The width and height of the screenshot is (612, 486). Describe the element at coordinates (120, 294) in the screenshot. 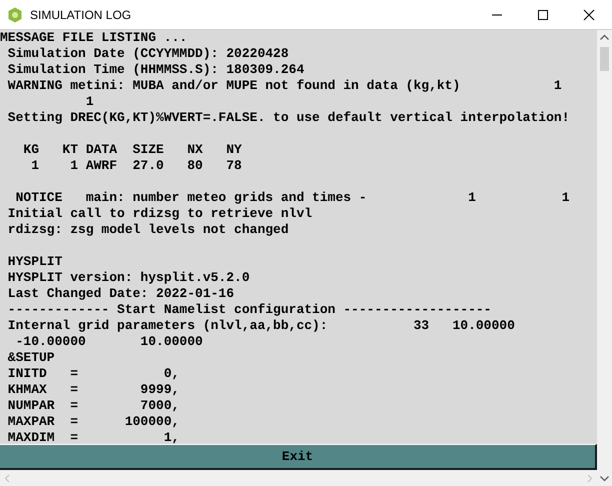

I see `log-line: Last Changed Date: 2022-01-16` at that location.